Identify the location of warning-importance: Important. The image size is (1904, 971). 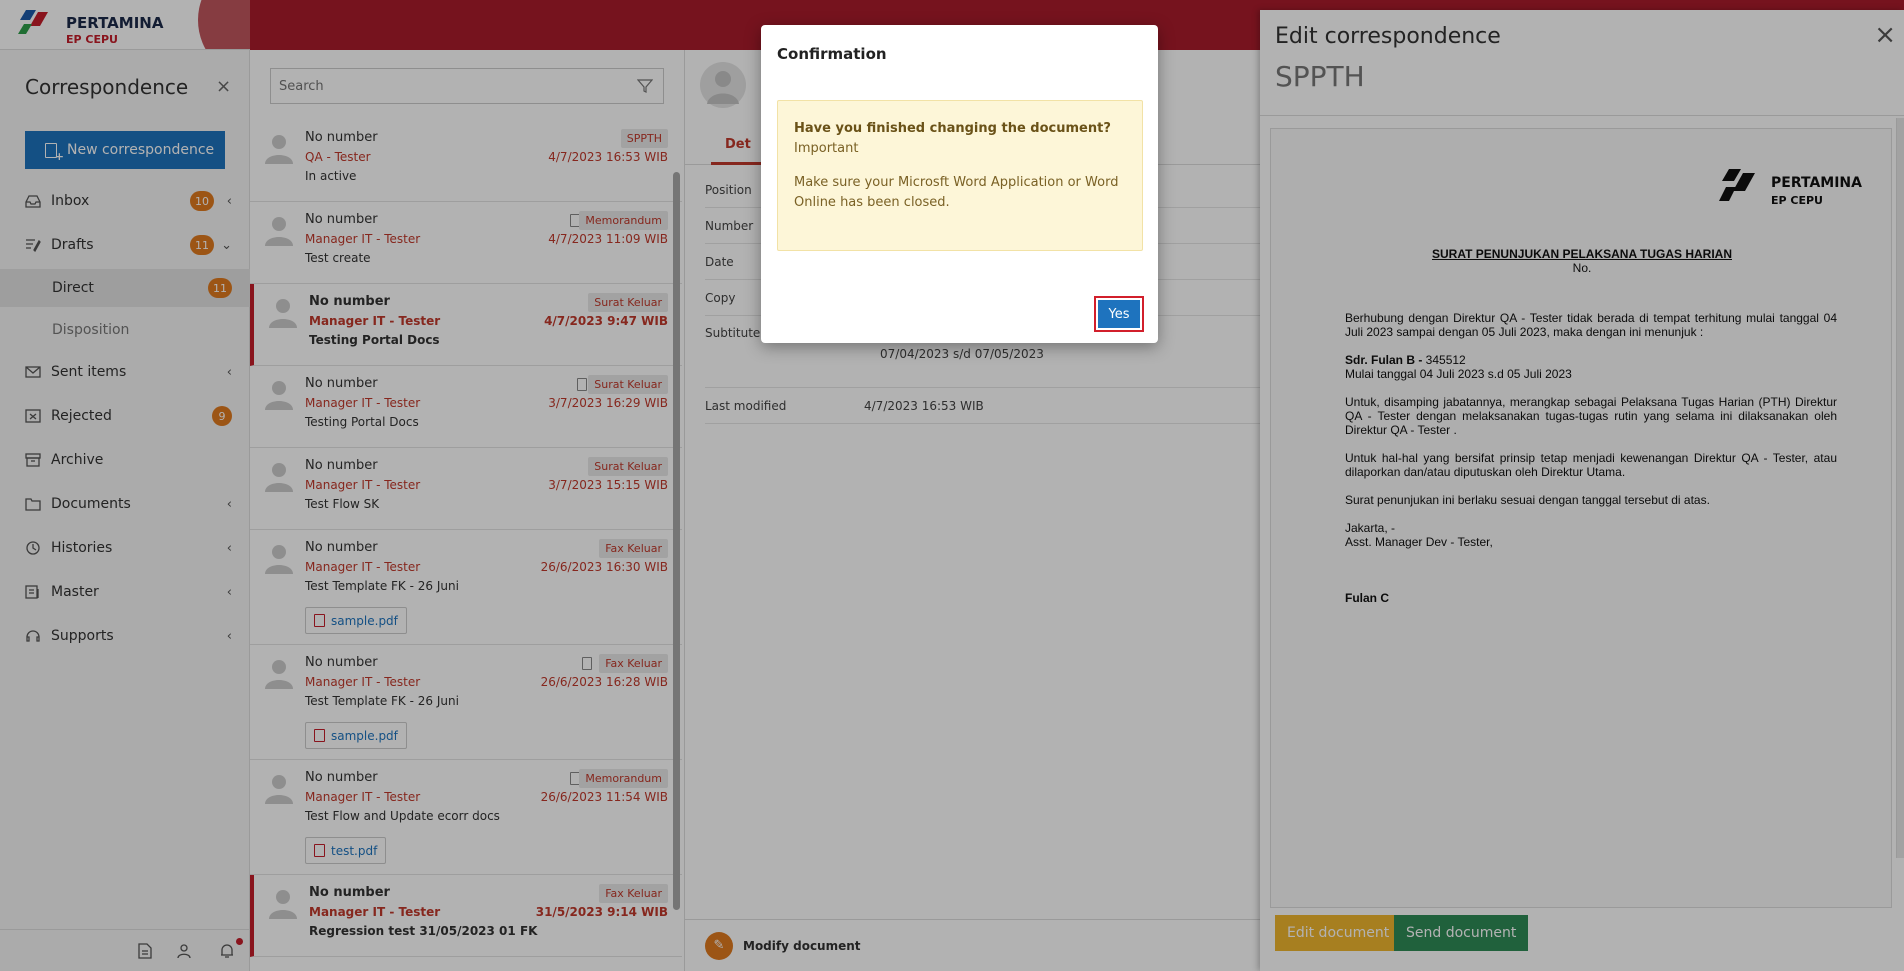
(826, 148).